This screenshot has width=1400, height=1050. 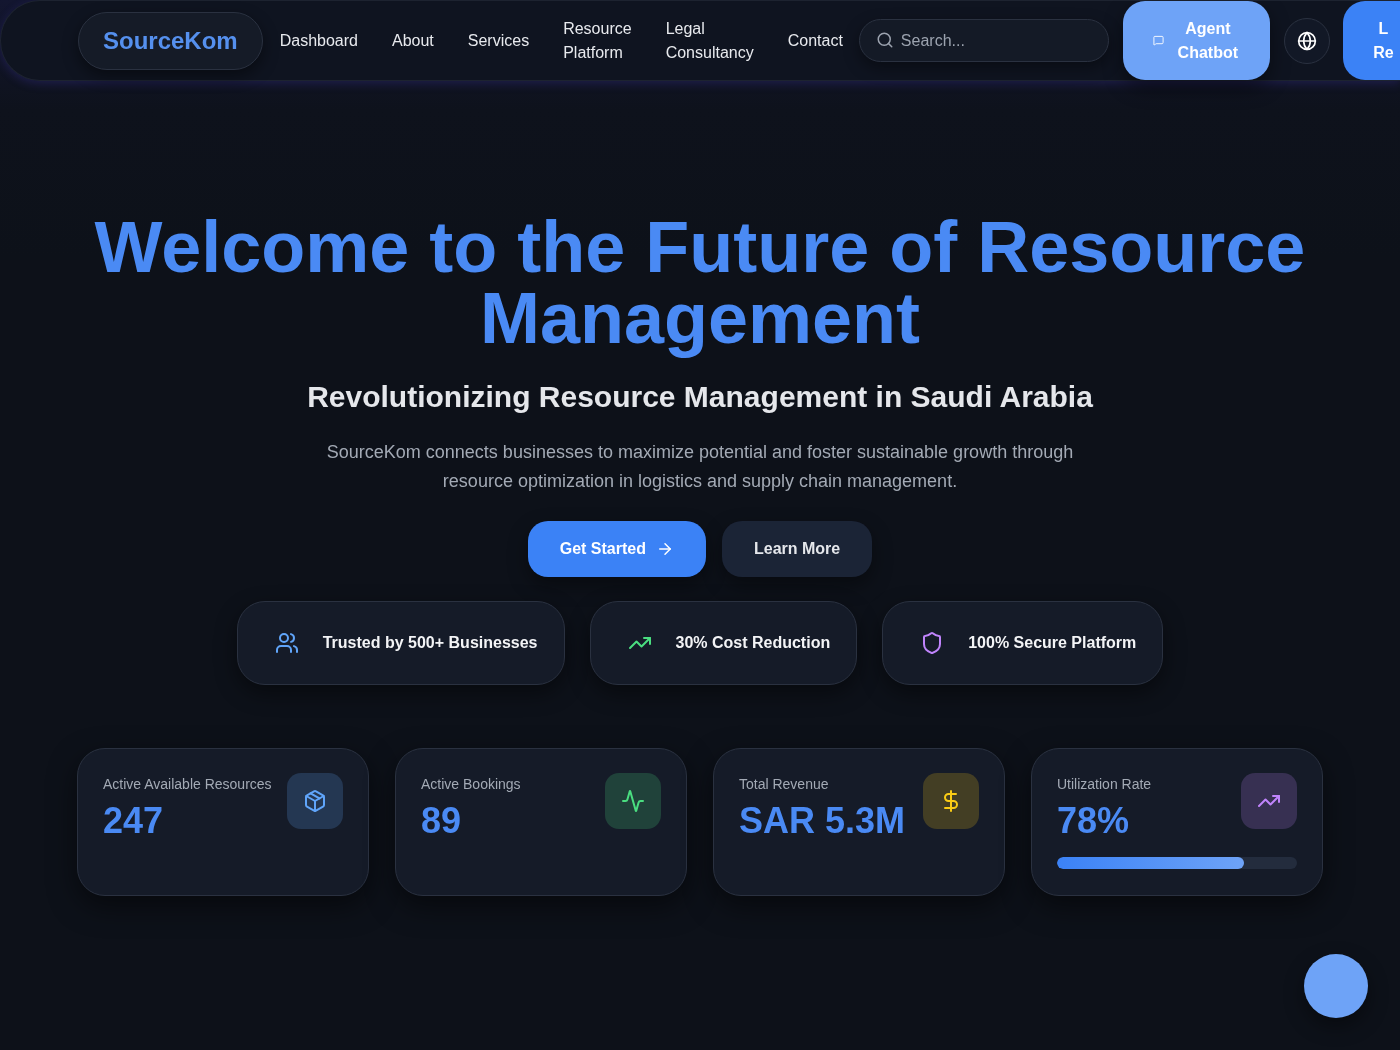 I want to click on highlight-text: 100% Secure Platform, so click(x=1052, y=643).